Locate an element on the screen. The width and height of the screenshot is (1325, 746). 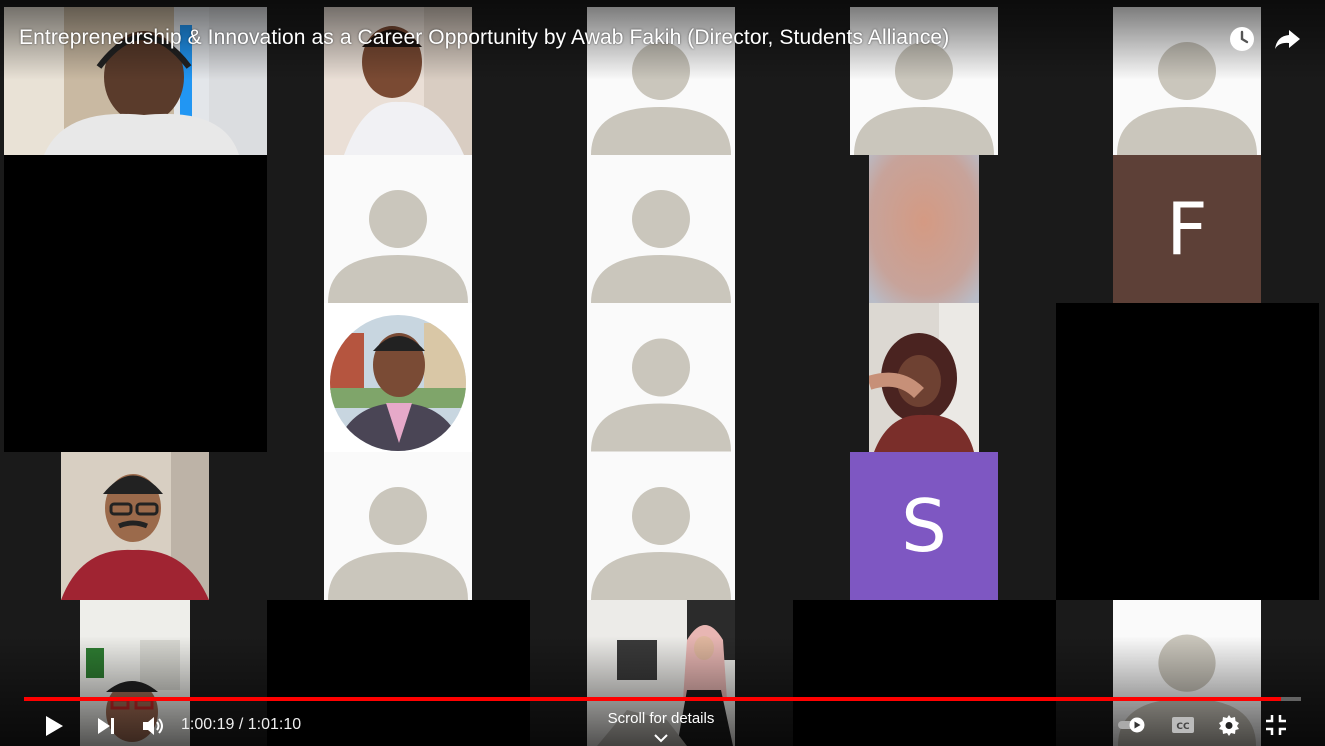
time-display: 1:00:19 / 1:01:10 is located at coordinates (241, 725).